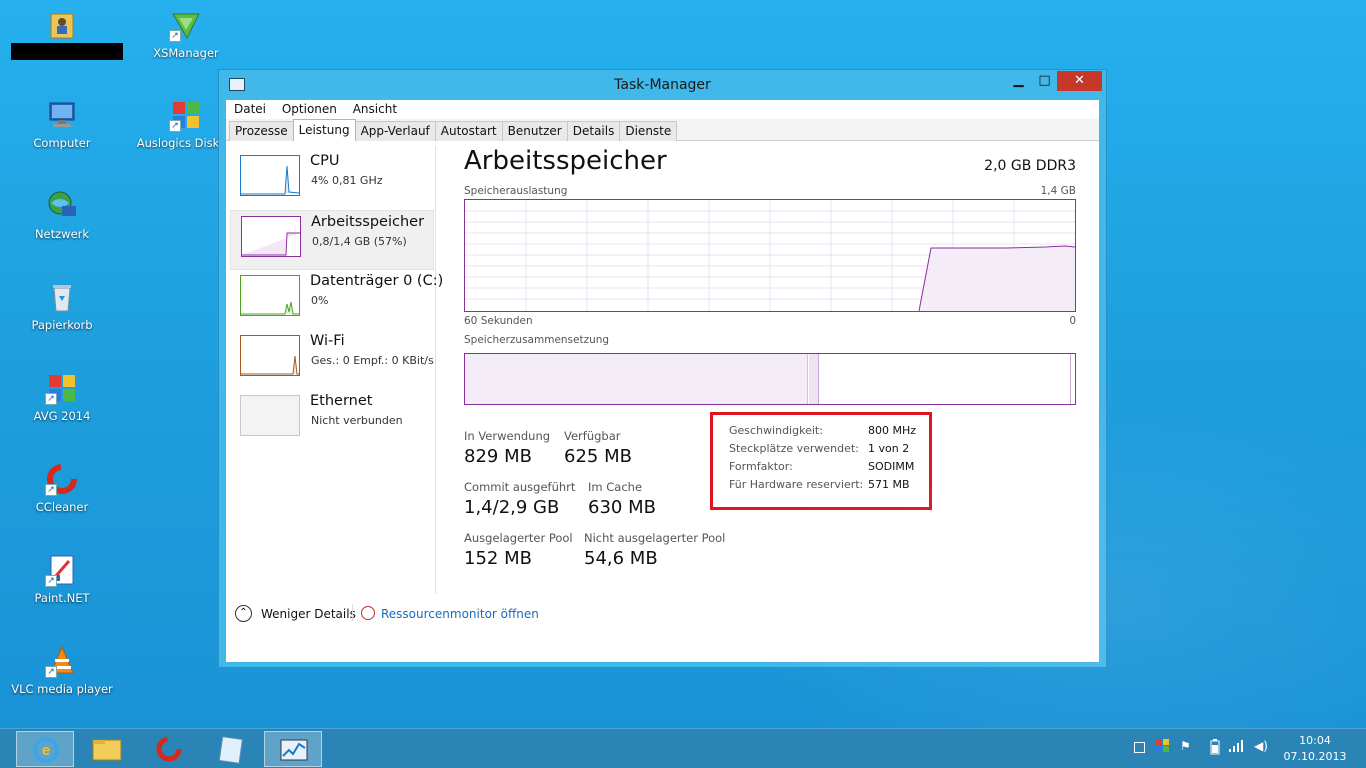 The width and height of the screenshot is (1366, 768). What do you see at coordinates (1139, 747) in the screenshot?
I see `action-center-square-icon` at bounding box center [1139, 747].